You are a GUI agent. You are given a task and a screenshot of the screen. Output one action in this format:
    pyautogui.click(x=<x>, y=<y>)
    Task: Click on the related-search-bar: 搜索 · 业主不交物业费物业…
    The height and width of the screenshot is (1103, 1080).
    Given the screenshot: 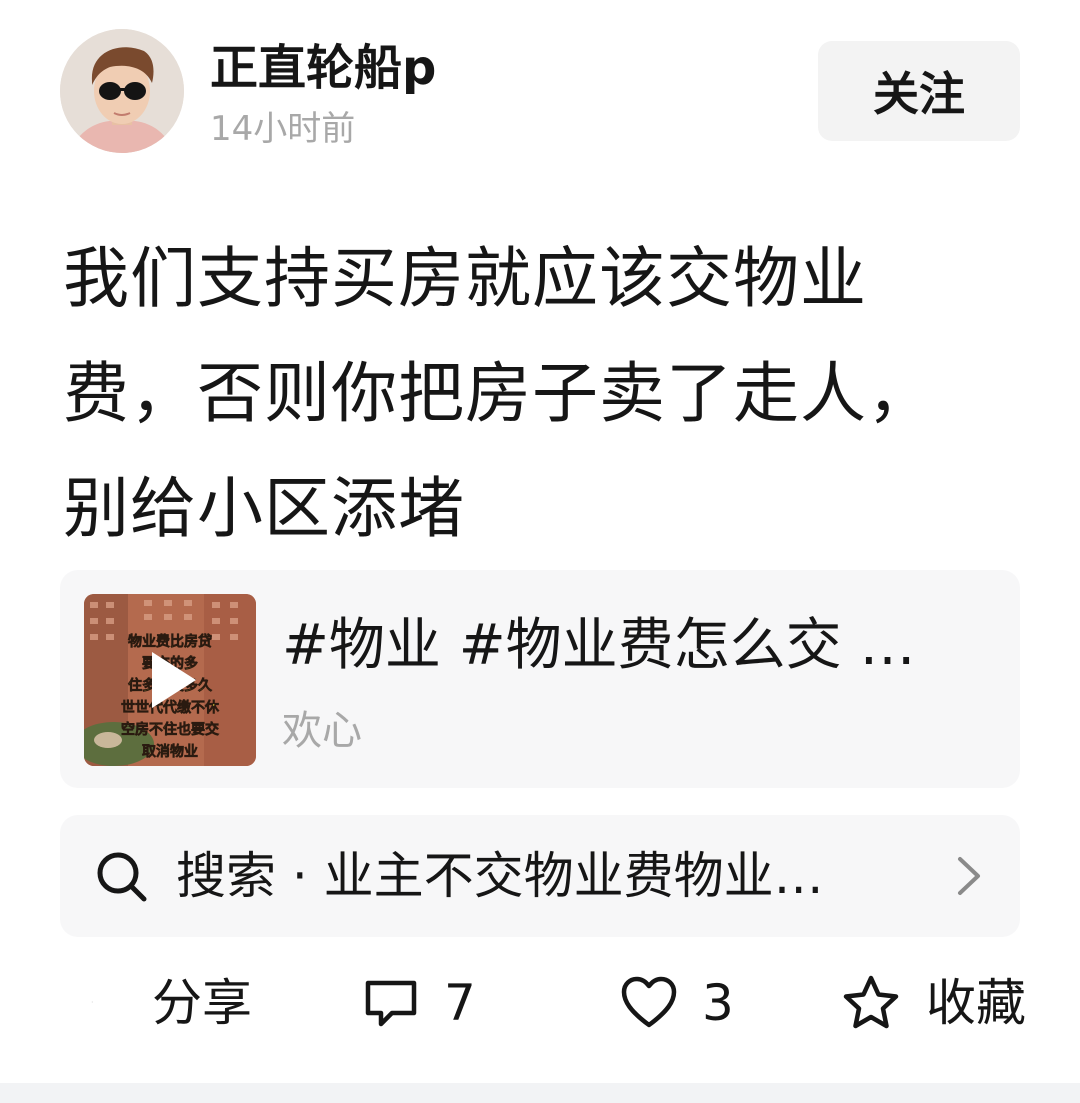 What is the action you would take?
    pyautogui.click(x=540, y=876)
    